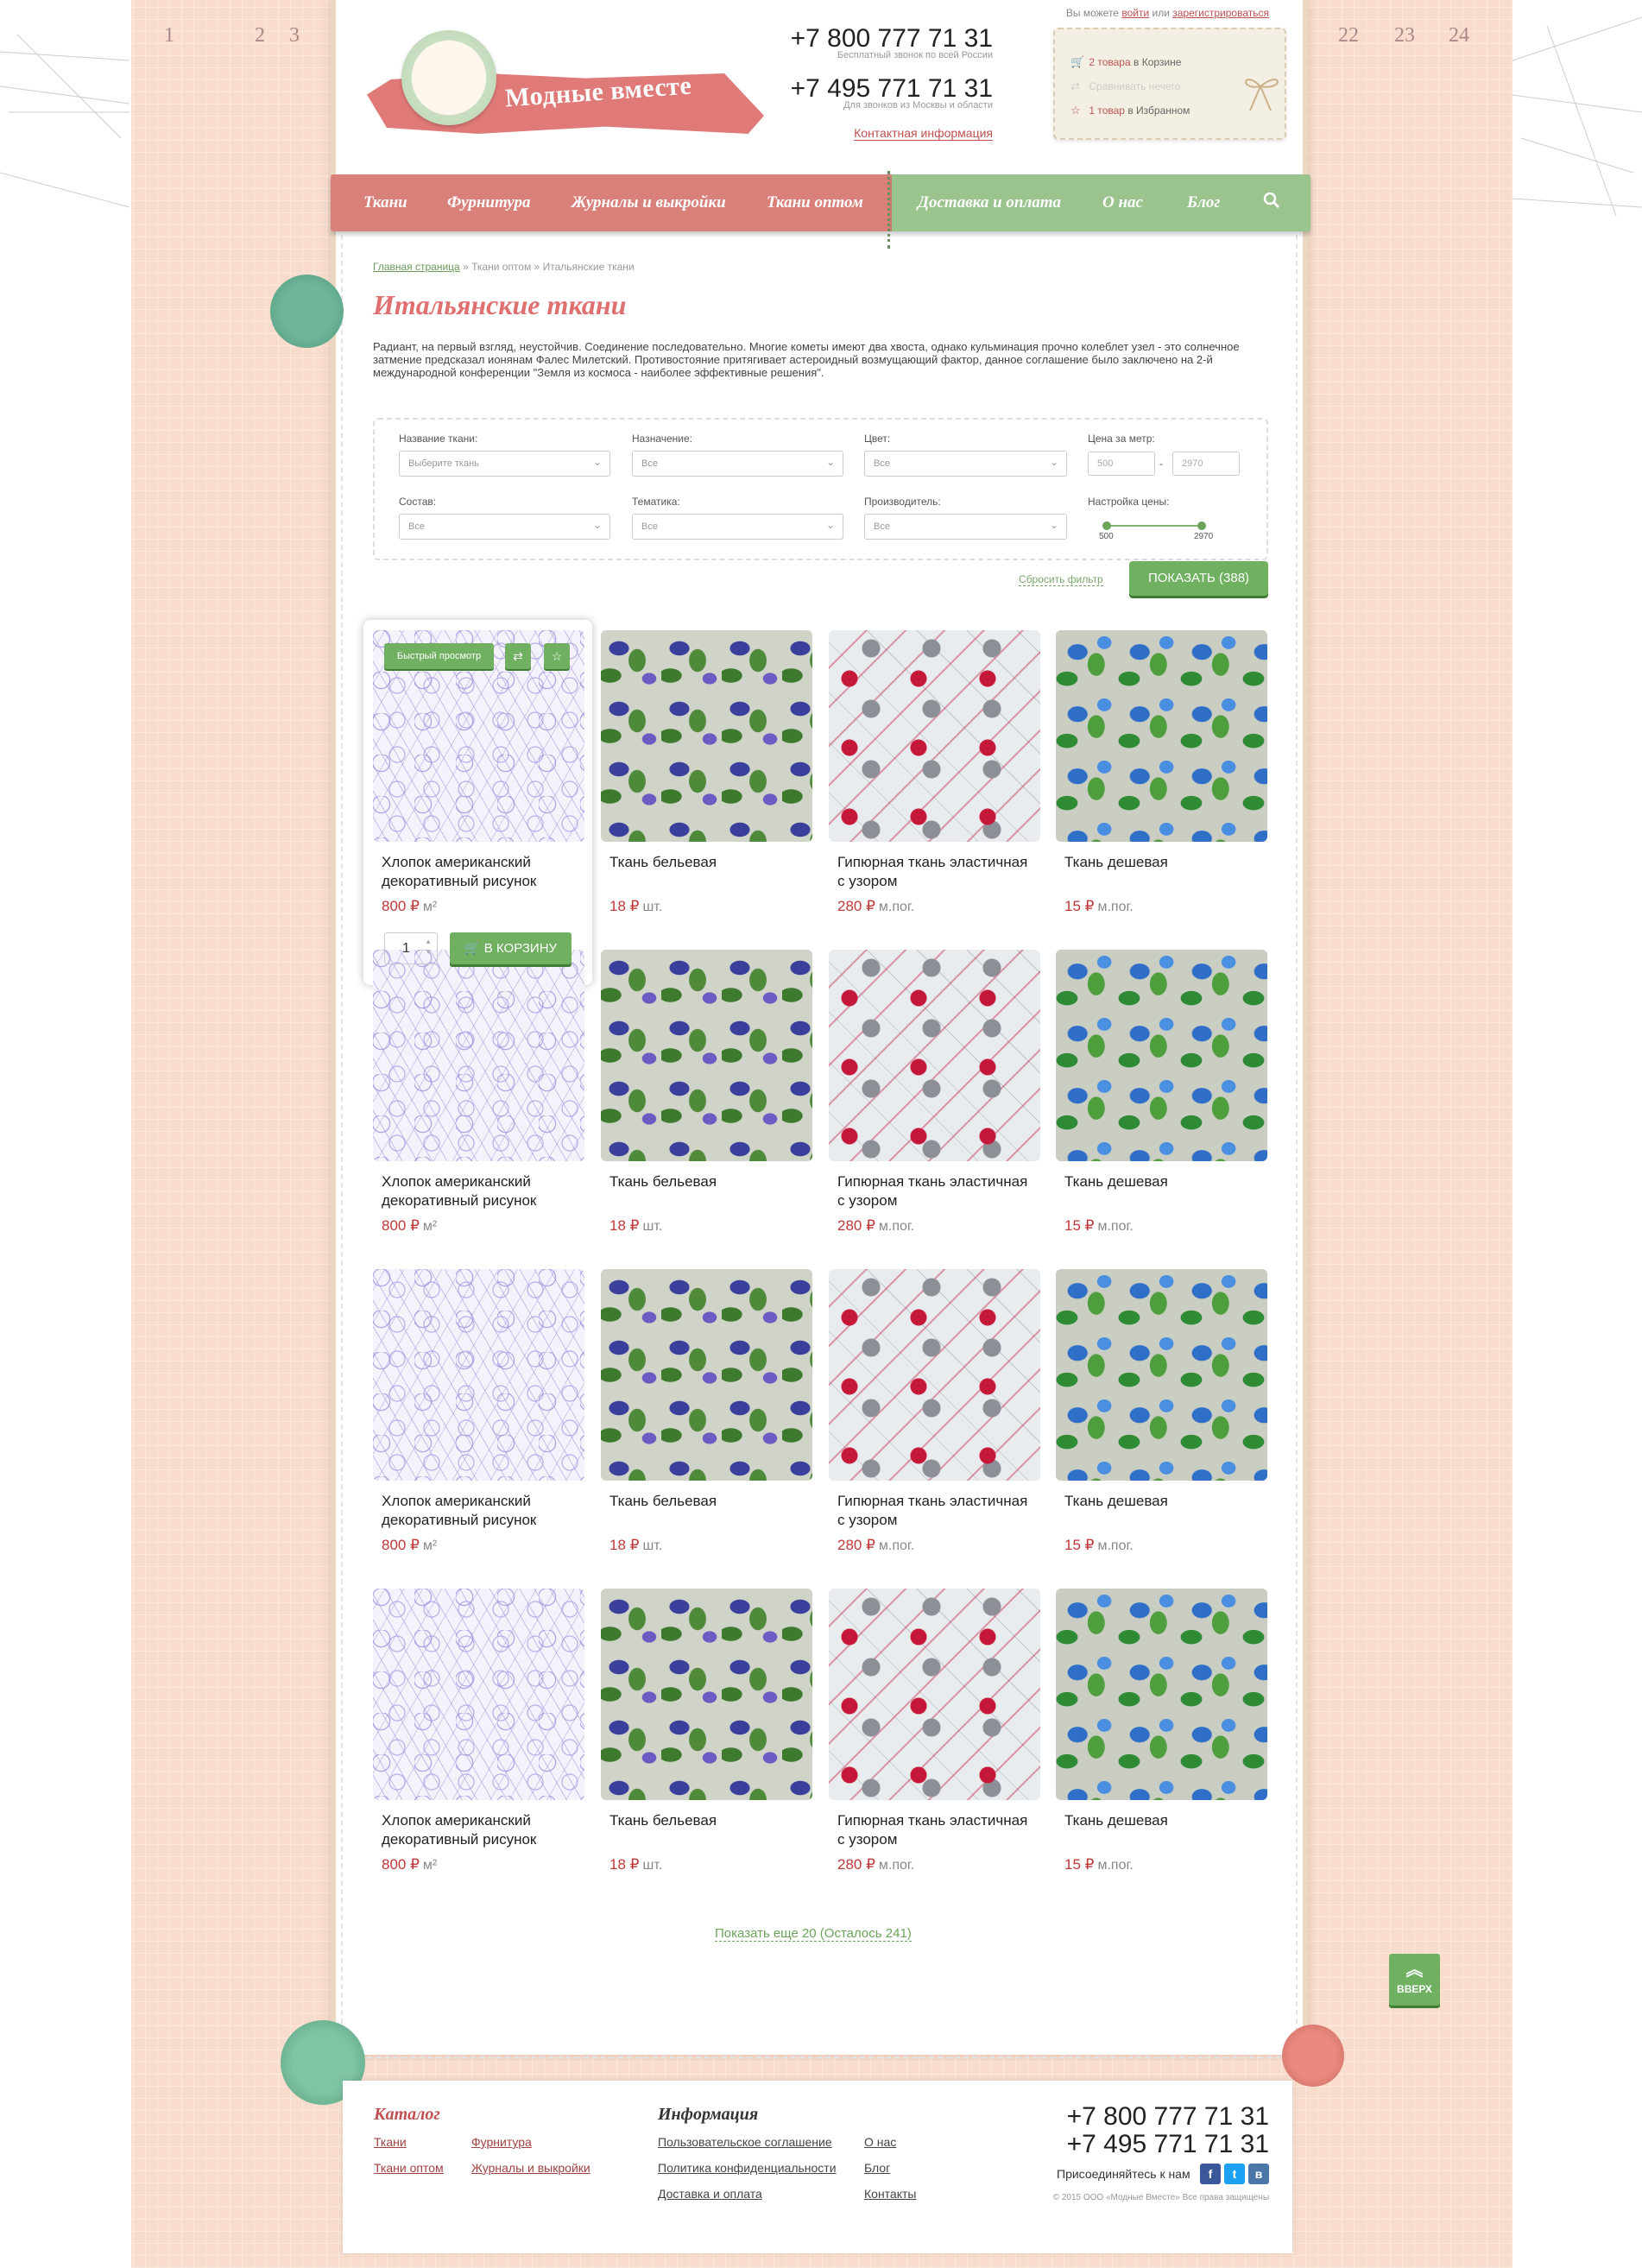 This screenshot has width=1642, height=2268. I want to click on price-slider-max-handle, so click(1201, 526).